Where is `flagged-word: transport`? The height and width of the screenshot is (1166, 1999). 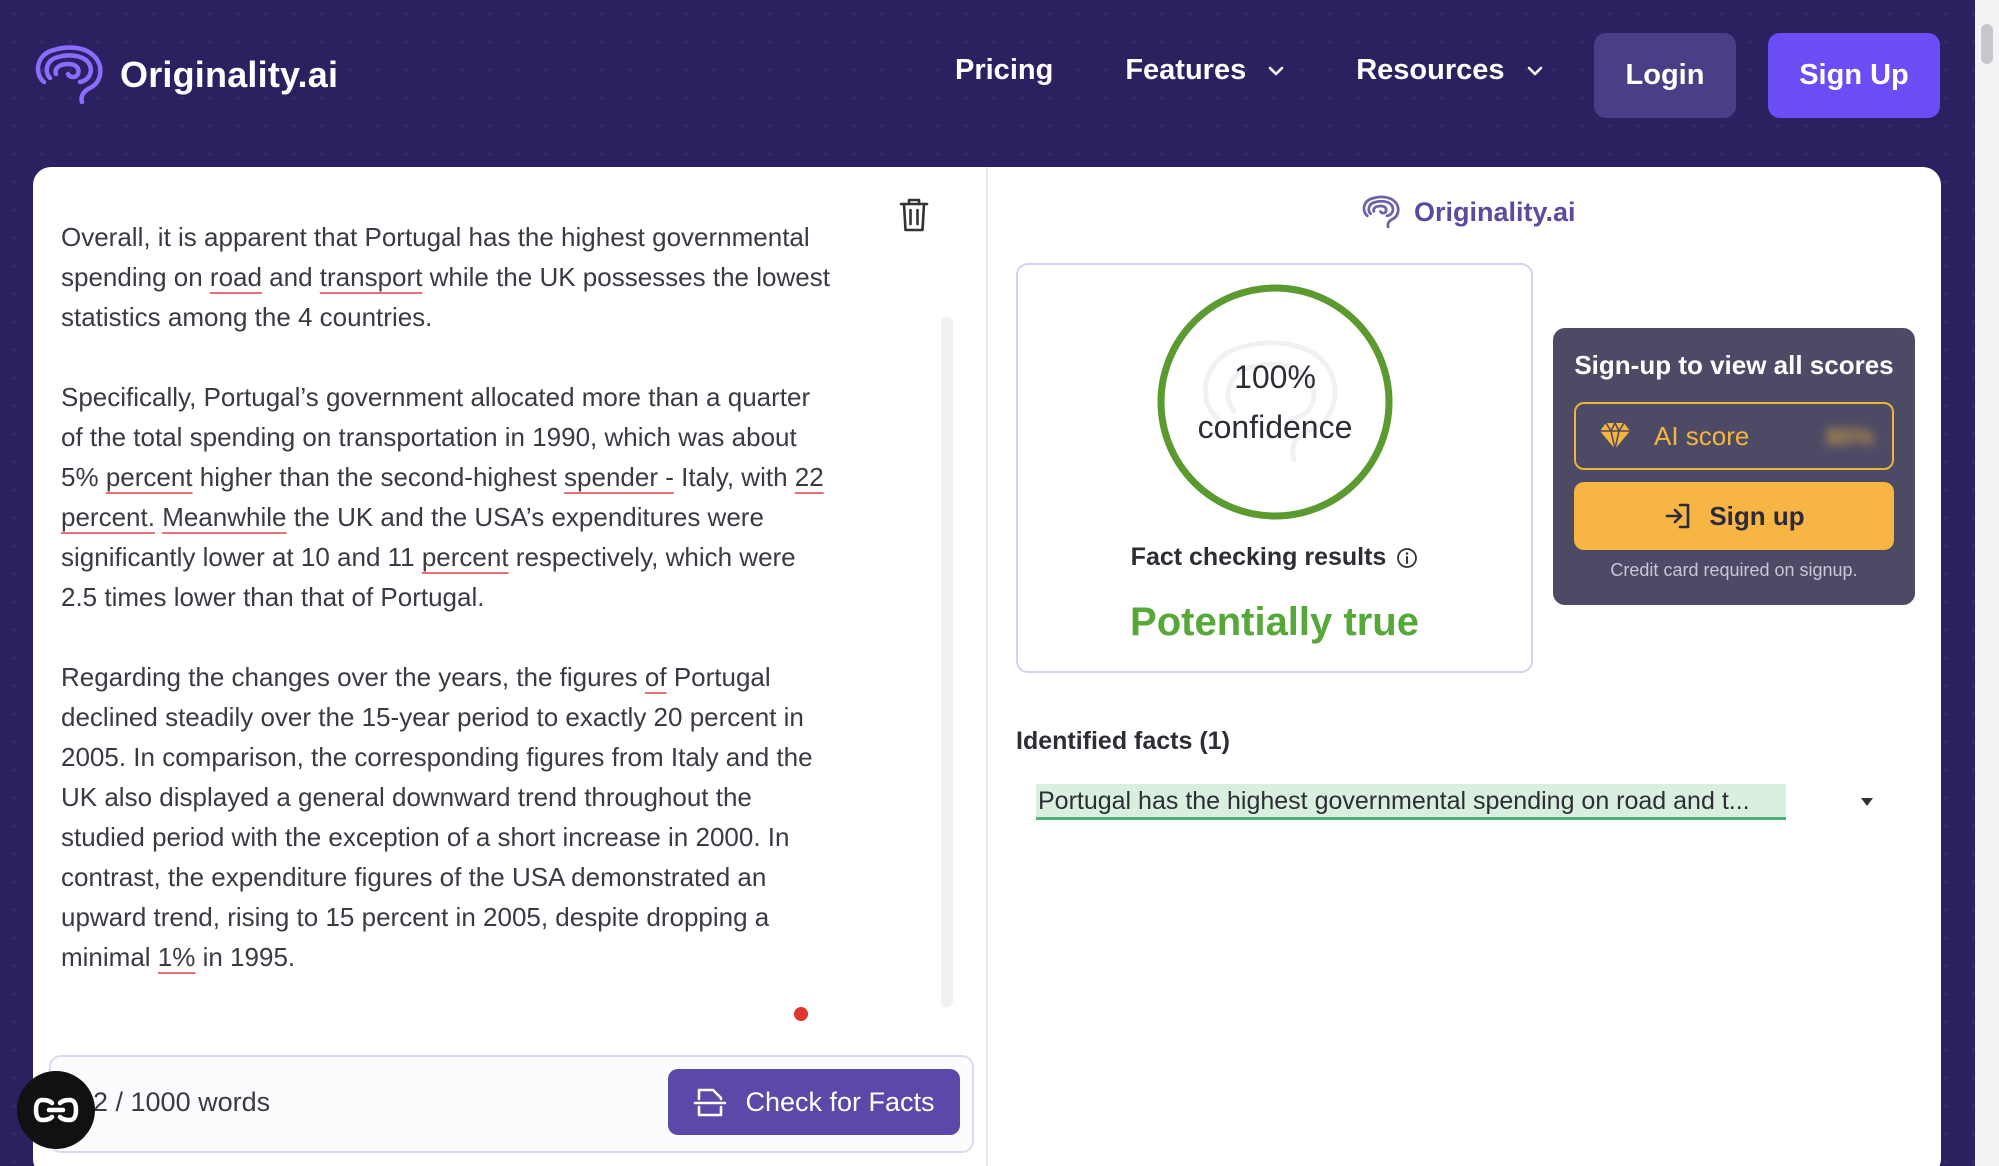
flagged-word: transport is located at coordinates (371, 277).